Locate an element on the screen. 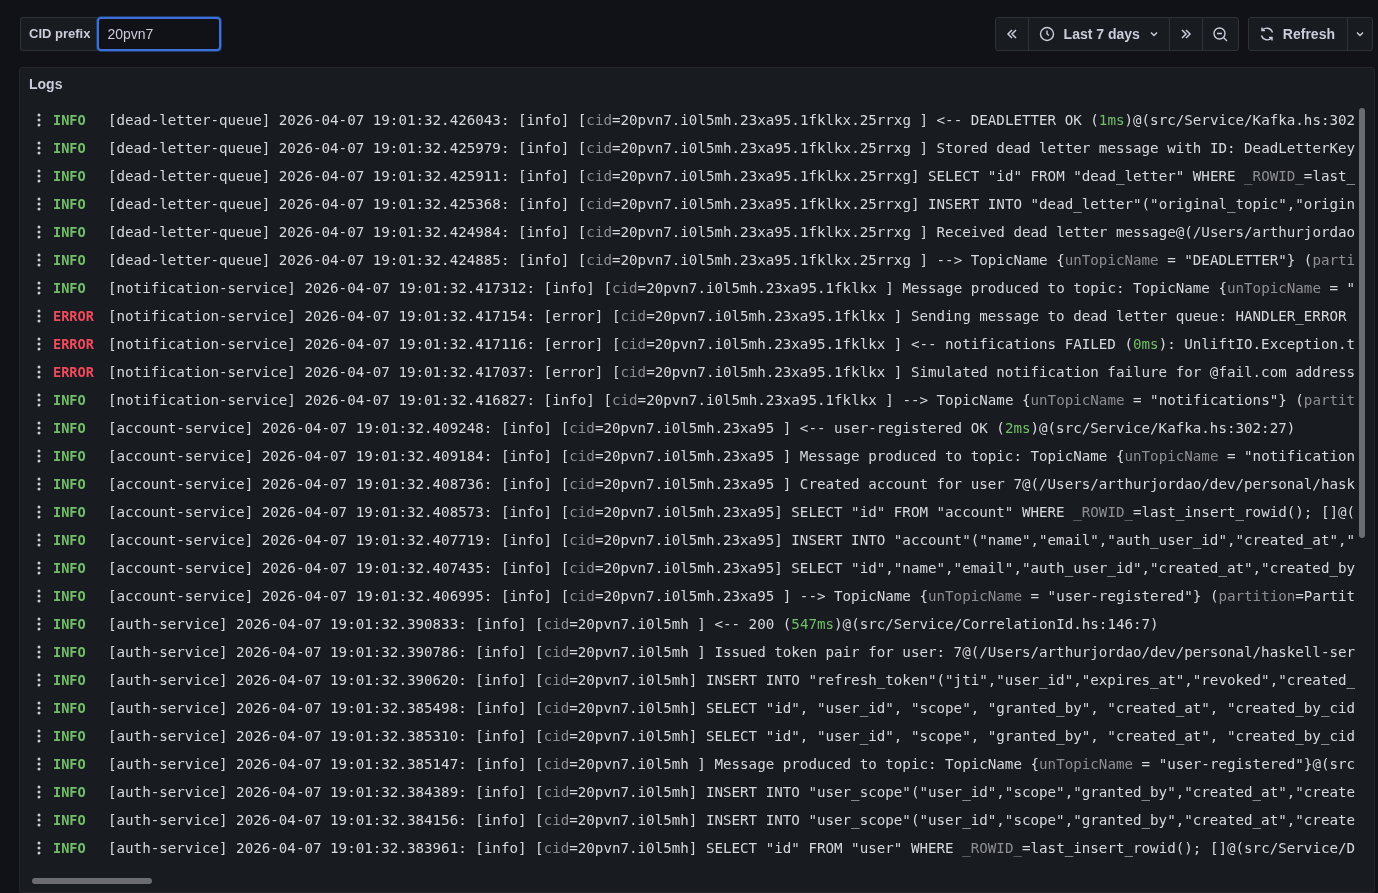  log-line: [dead-letter-queue] 2026-04-07 19:01:32.425911: [info] [cid=20pvn7.i0l5mh.23xa95.1fklkx.25rrxg] SELECT "id" FROM "dead_letter" WHERE _ROWID_=last_ is located at coordinates (732, 176).